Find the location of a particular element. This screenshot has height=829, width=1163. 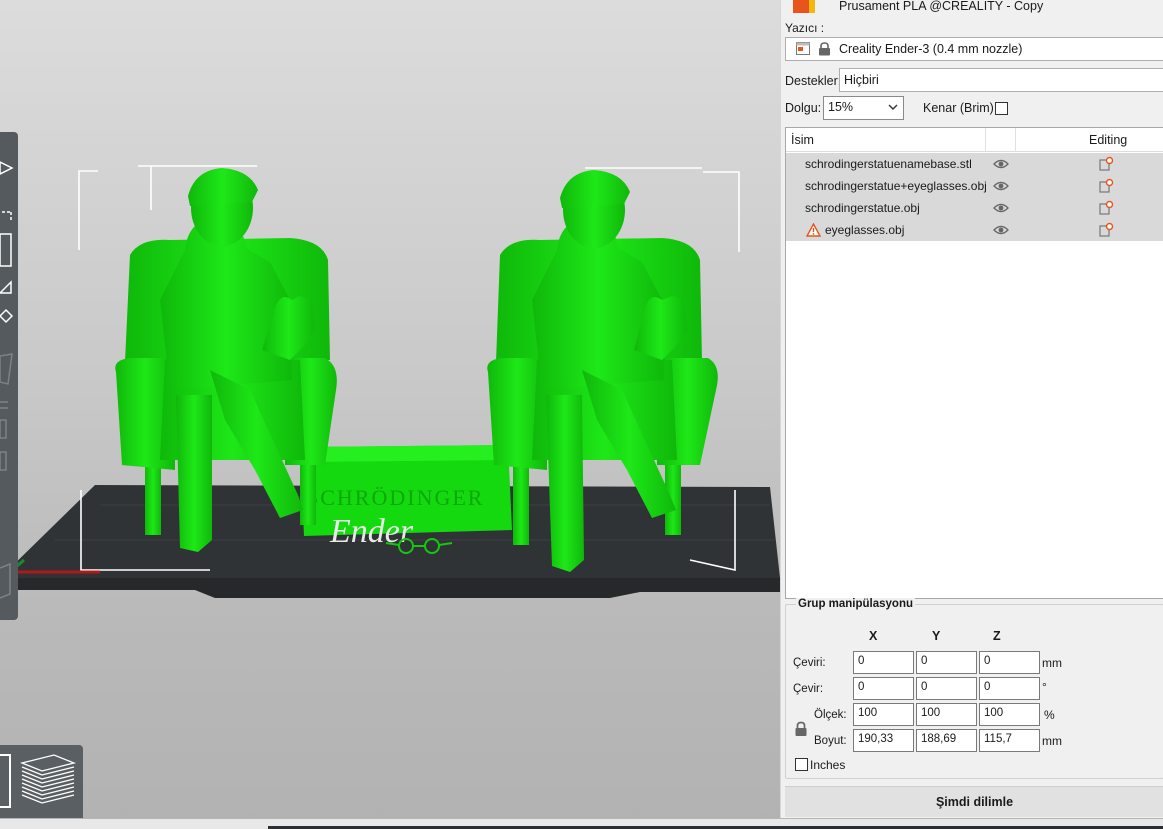

view-mode-switcher is located at coordinates (41, 781).